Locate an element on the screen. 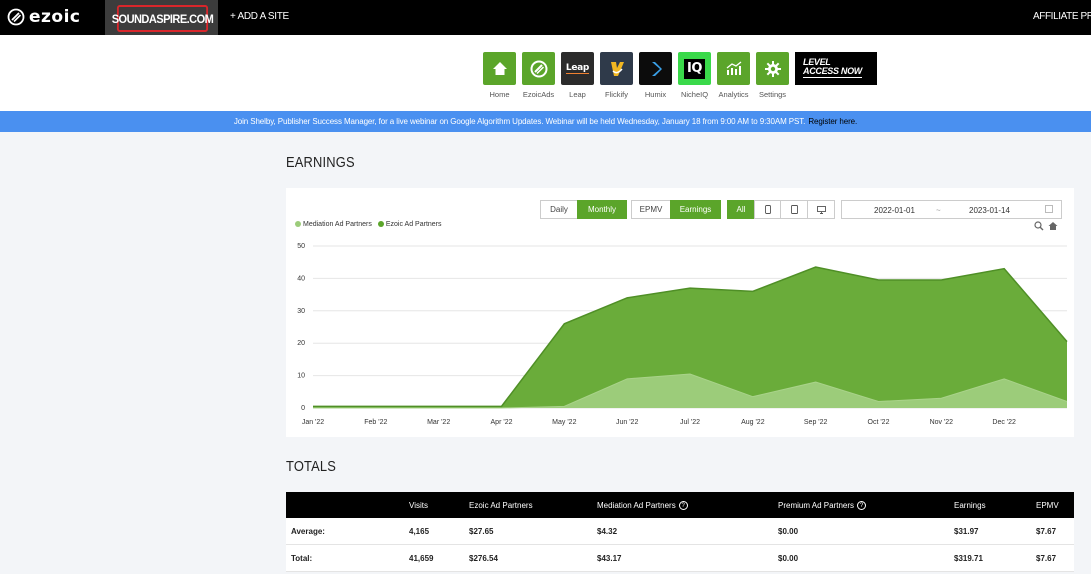 The width and height of the screenshot is (1091, 574). x-tick-label: Aug '22 is located at coordinates (753, 422).